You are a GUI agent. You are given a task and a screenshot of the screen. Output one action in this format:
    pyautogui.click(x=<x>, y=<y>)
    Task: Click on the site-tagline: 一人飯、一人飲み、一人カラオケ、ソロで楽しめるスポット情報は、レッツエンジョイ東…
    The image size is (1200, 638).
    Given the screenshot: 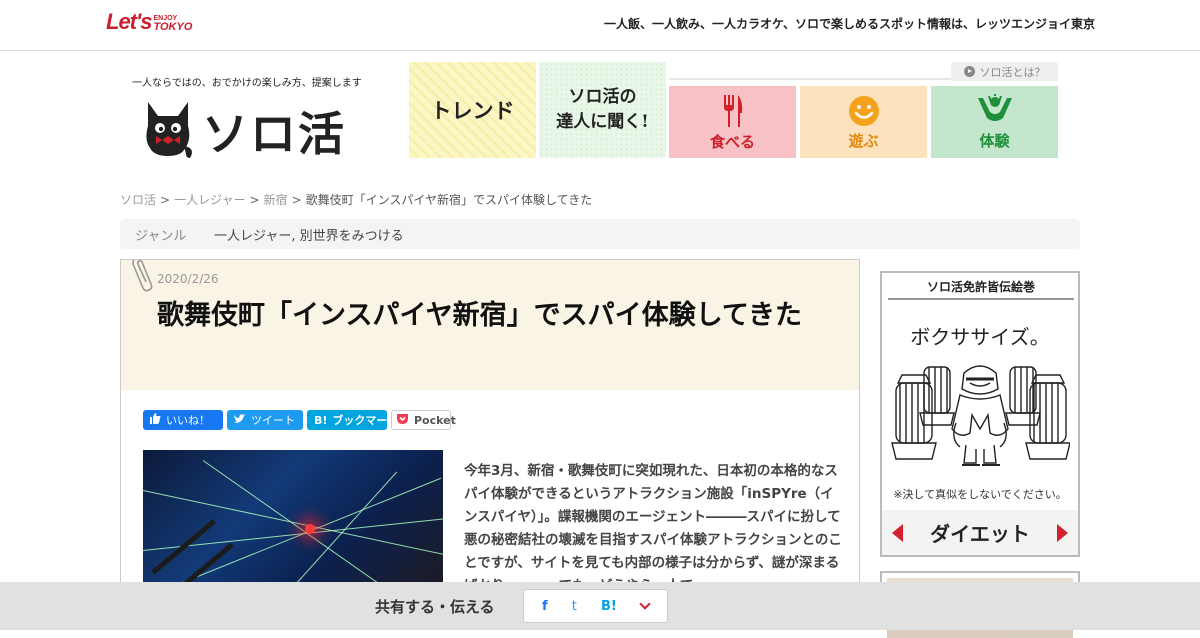 What is the action you would take?
    pyautogui.click(x=849, y=24)
    